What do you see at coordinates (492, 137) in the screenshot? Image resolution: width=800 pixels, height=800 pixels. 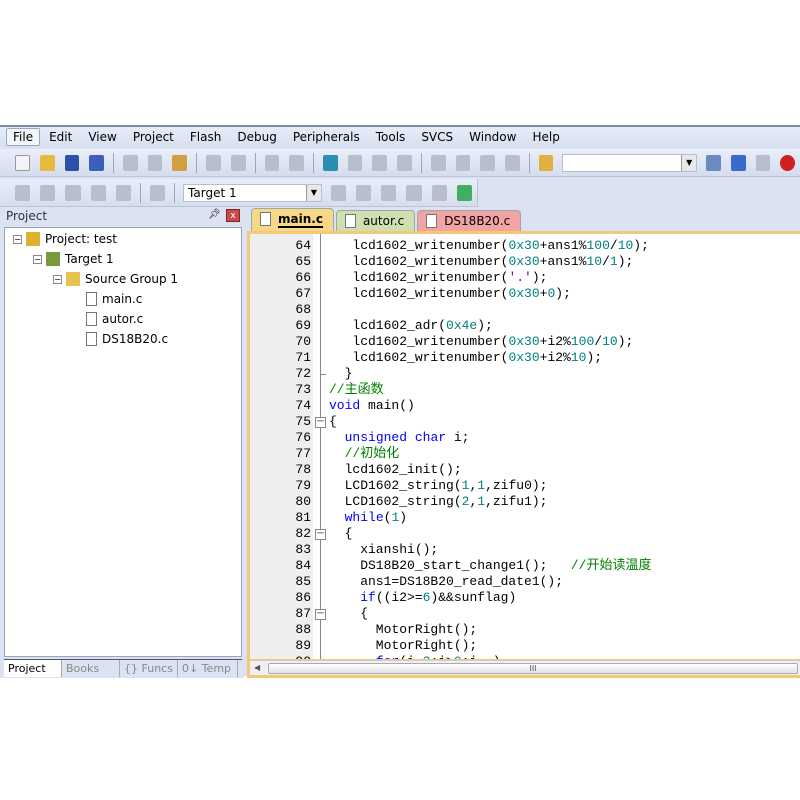 I see `menu-window: Window` at bounding box center [492, 137].